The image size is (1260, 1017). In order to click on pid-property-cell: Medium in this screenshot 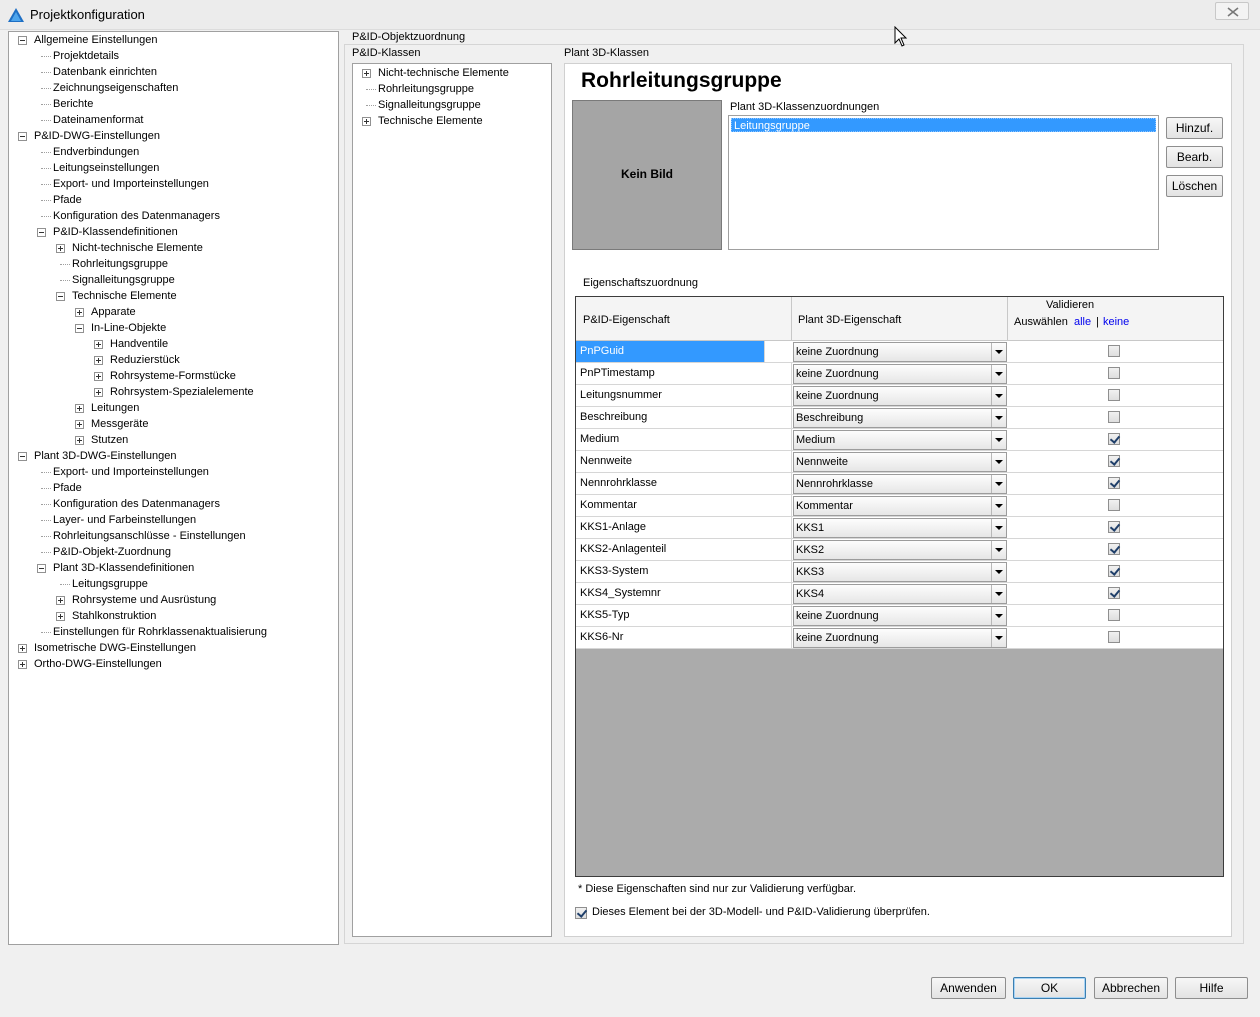, I will do `click(684, 439)`.